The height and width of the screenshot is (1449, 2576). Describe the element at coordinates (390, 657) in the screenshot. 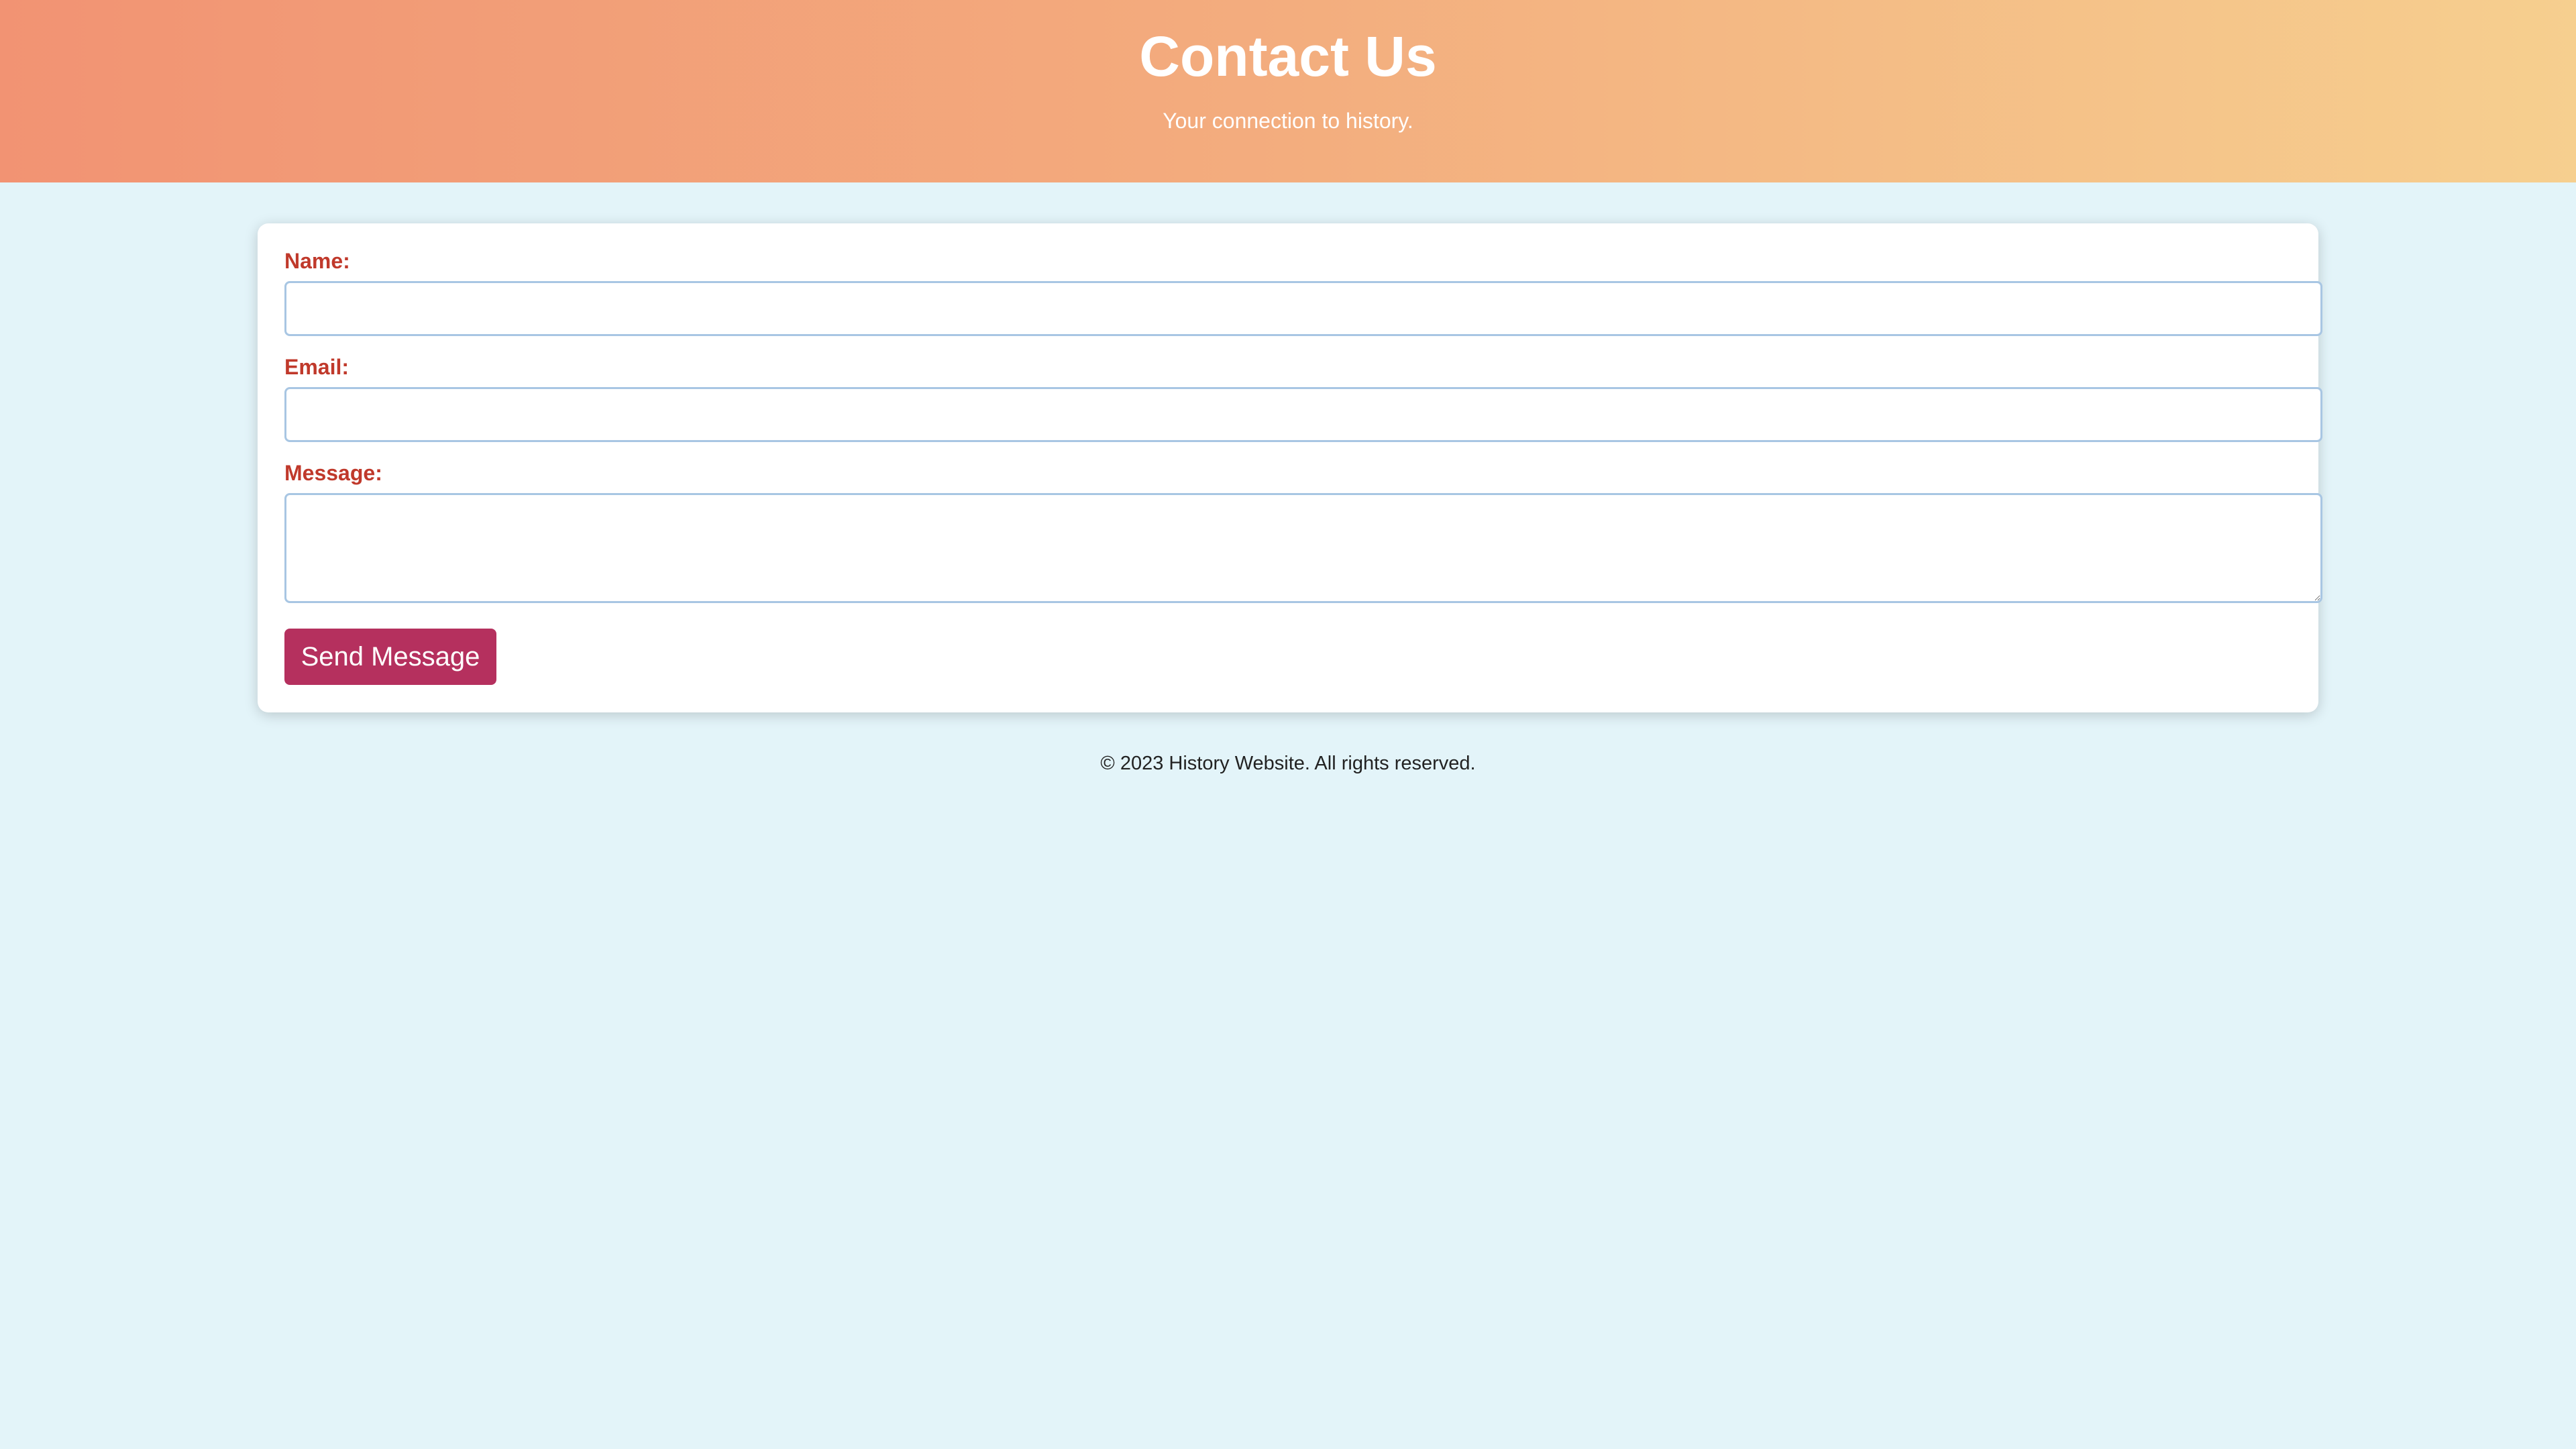

I see `send-message-button: Send Message` at that location.